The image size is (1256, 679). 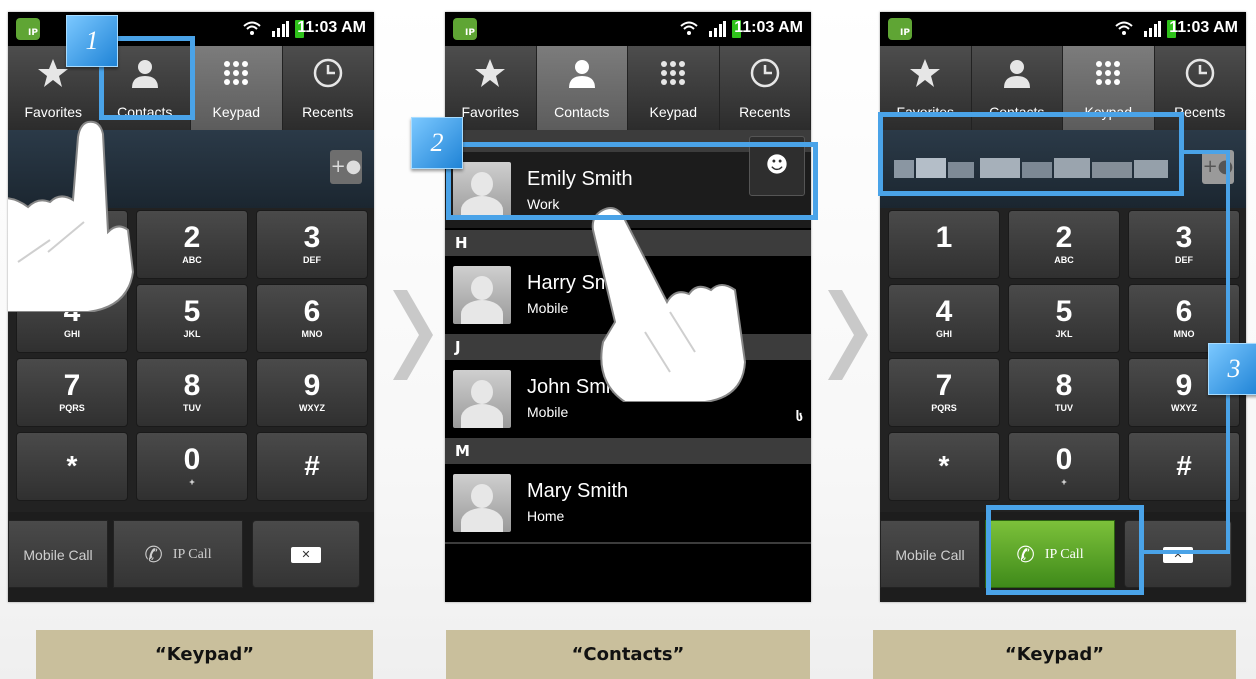 I want to click on key-letters: MNO, so click(x=312, y=334).